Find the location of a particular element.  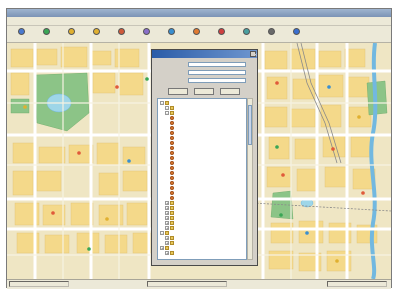

address-input is located at coordinates (217, 80).